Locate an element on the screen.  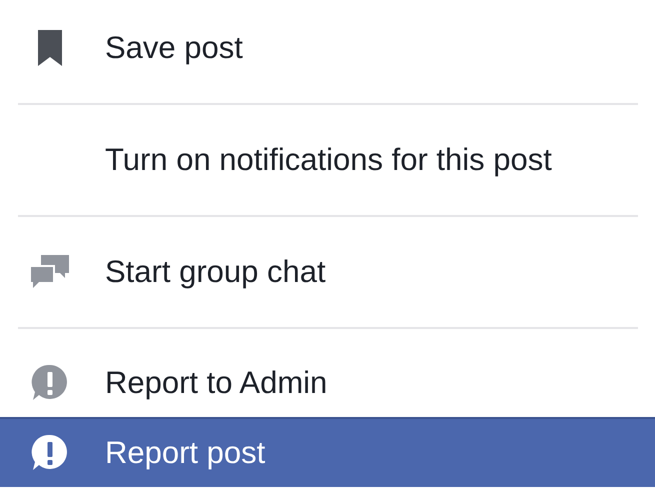
bookmark-icon is located at coordinates (50, 48).